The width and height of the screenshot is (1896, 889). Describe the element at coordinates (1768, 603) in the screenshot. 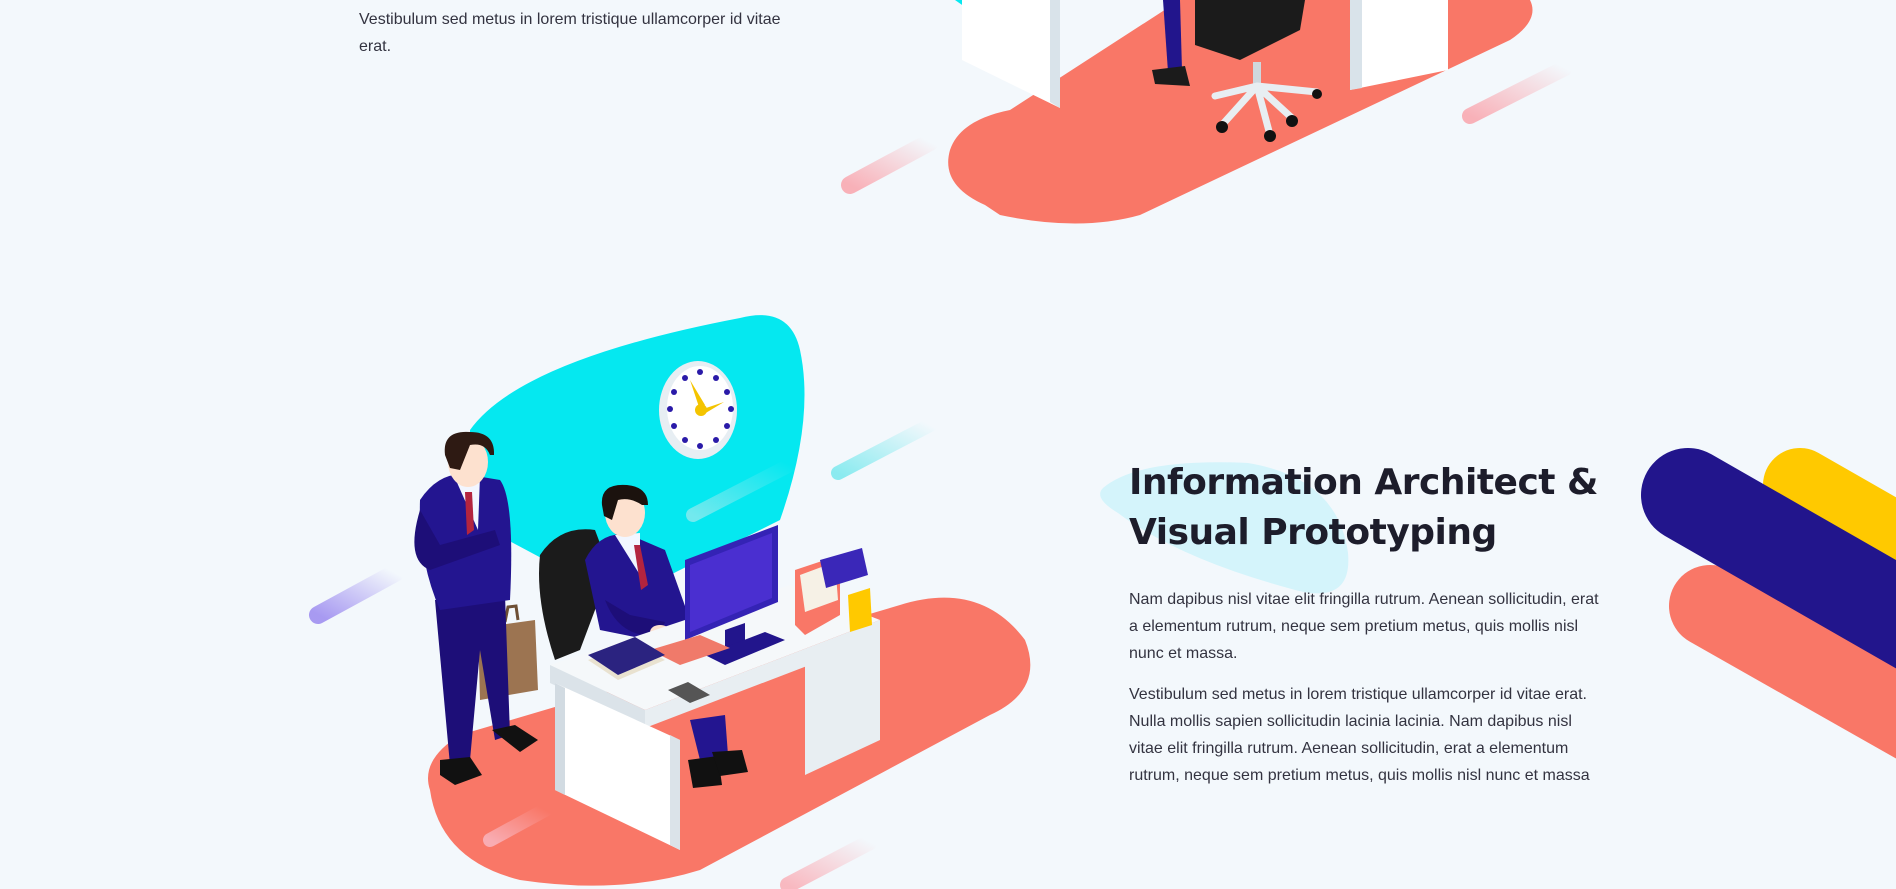

I see `decorative-pills` at that location.